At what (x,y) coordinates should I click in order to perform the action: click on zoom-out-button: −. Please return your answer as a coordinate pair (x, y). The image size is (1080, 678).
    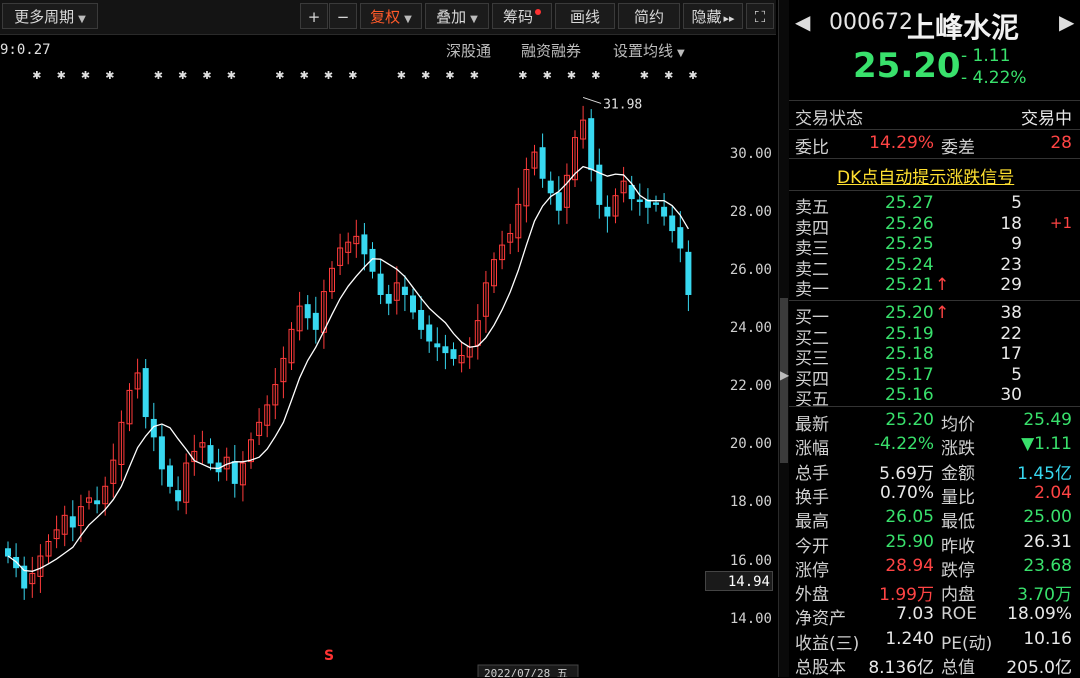
    Looking at the image, I should click on (343, 16).